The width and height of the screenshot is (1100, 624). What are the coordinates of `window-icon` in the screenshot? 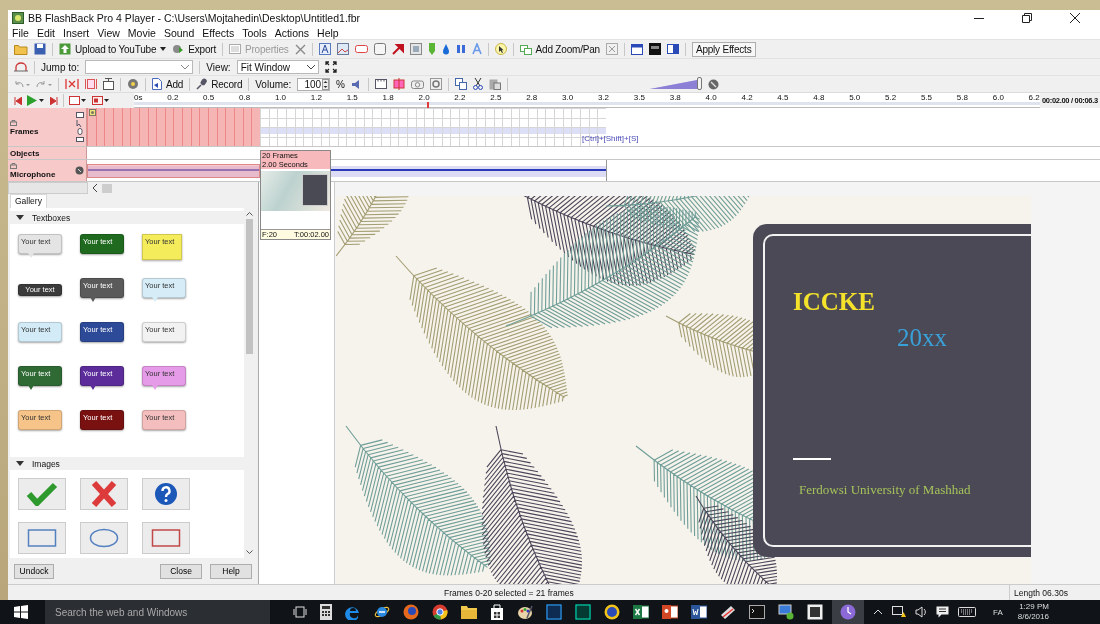 It's located at (636, 49).